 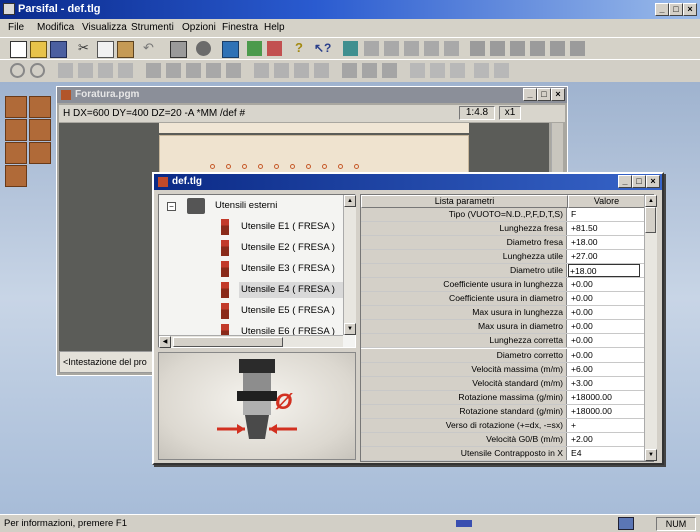 I want to click on help-question-icon: ?, so click(x=302, y=48).